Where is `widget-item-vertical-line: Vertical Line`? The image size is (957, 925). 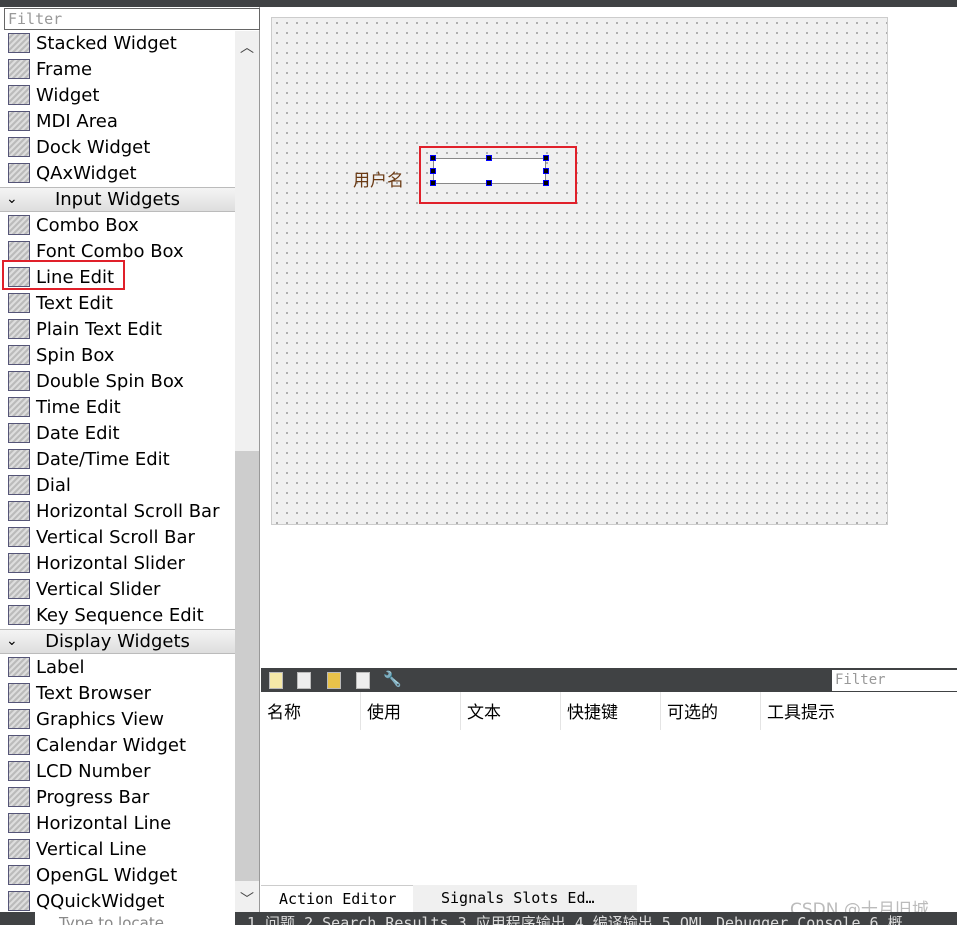
widget-item-vertical-line: Vertical Line is located at coordinates (117, 849).